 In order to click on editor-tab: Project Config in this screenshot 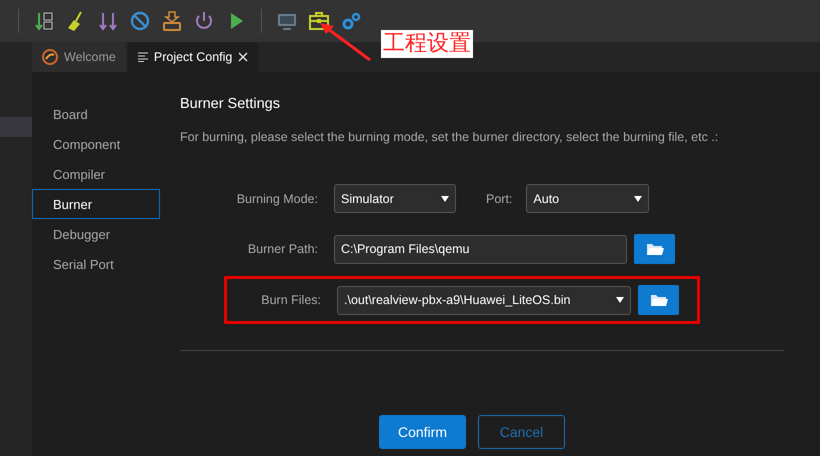, I will do `click(193, 57)`.